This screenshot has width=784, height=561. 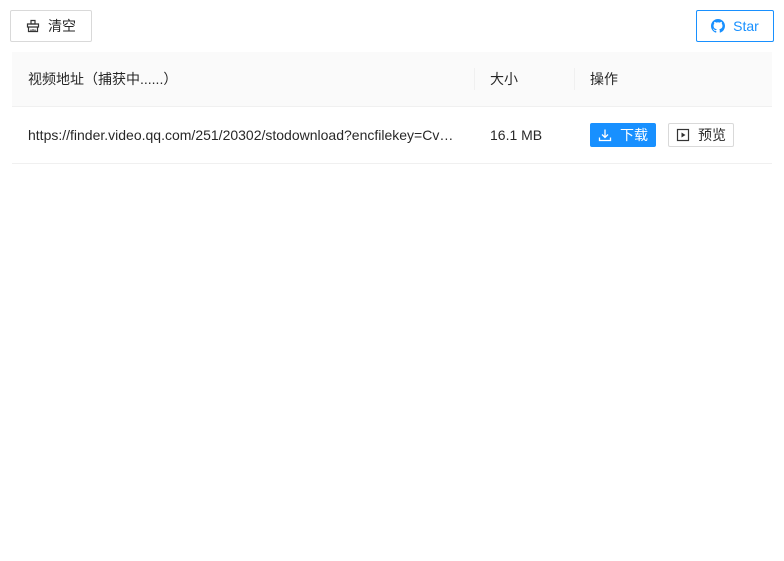 I want to click on preview-button: 预览, so click(x=701, y=135).